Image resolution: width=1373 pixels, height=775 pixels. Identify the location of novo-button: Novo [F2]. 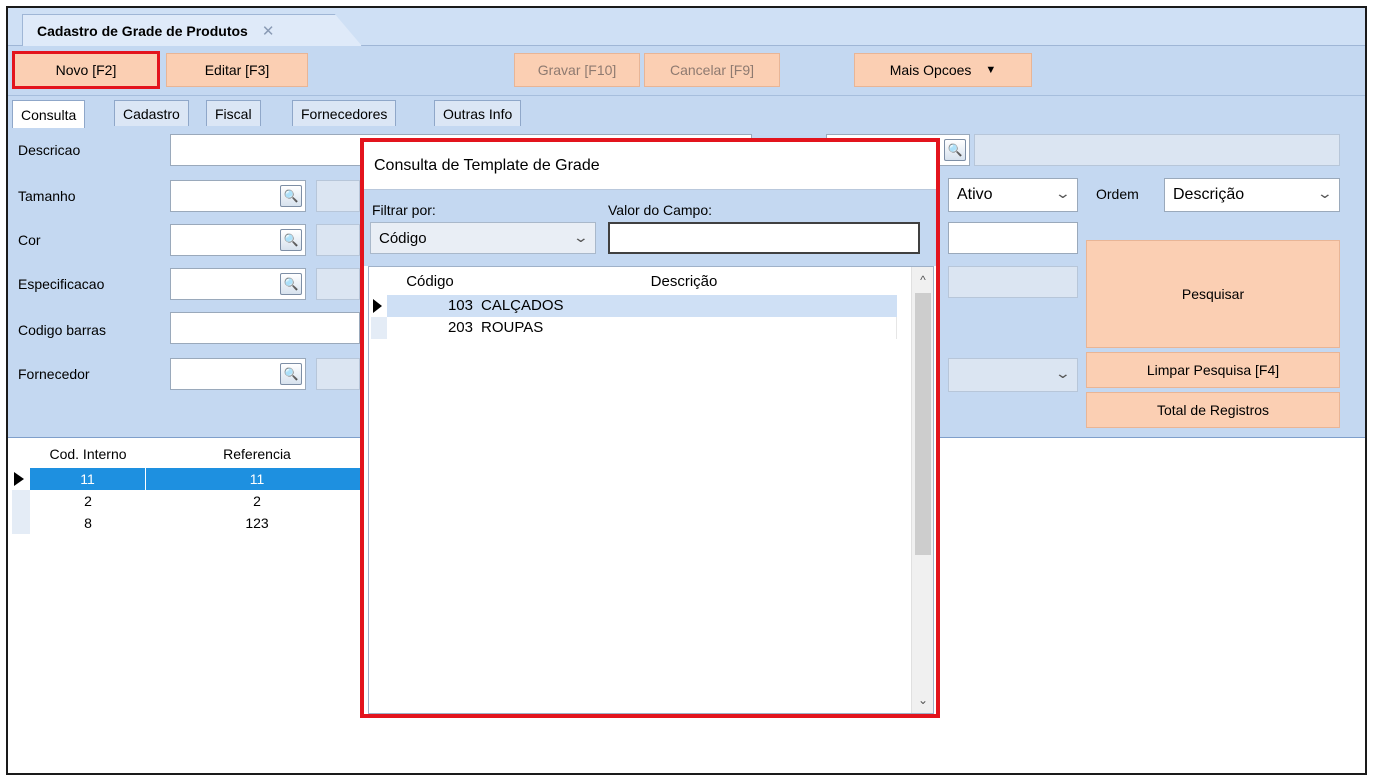
(86, 70).